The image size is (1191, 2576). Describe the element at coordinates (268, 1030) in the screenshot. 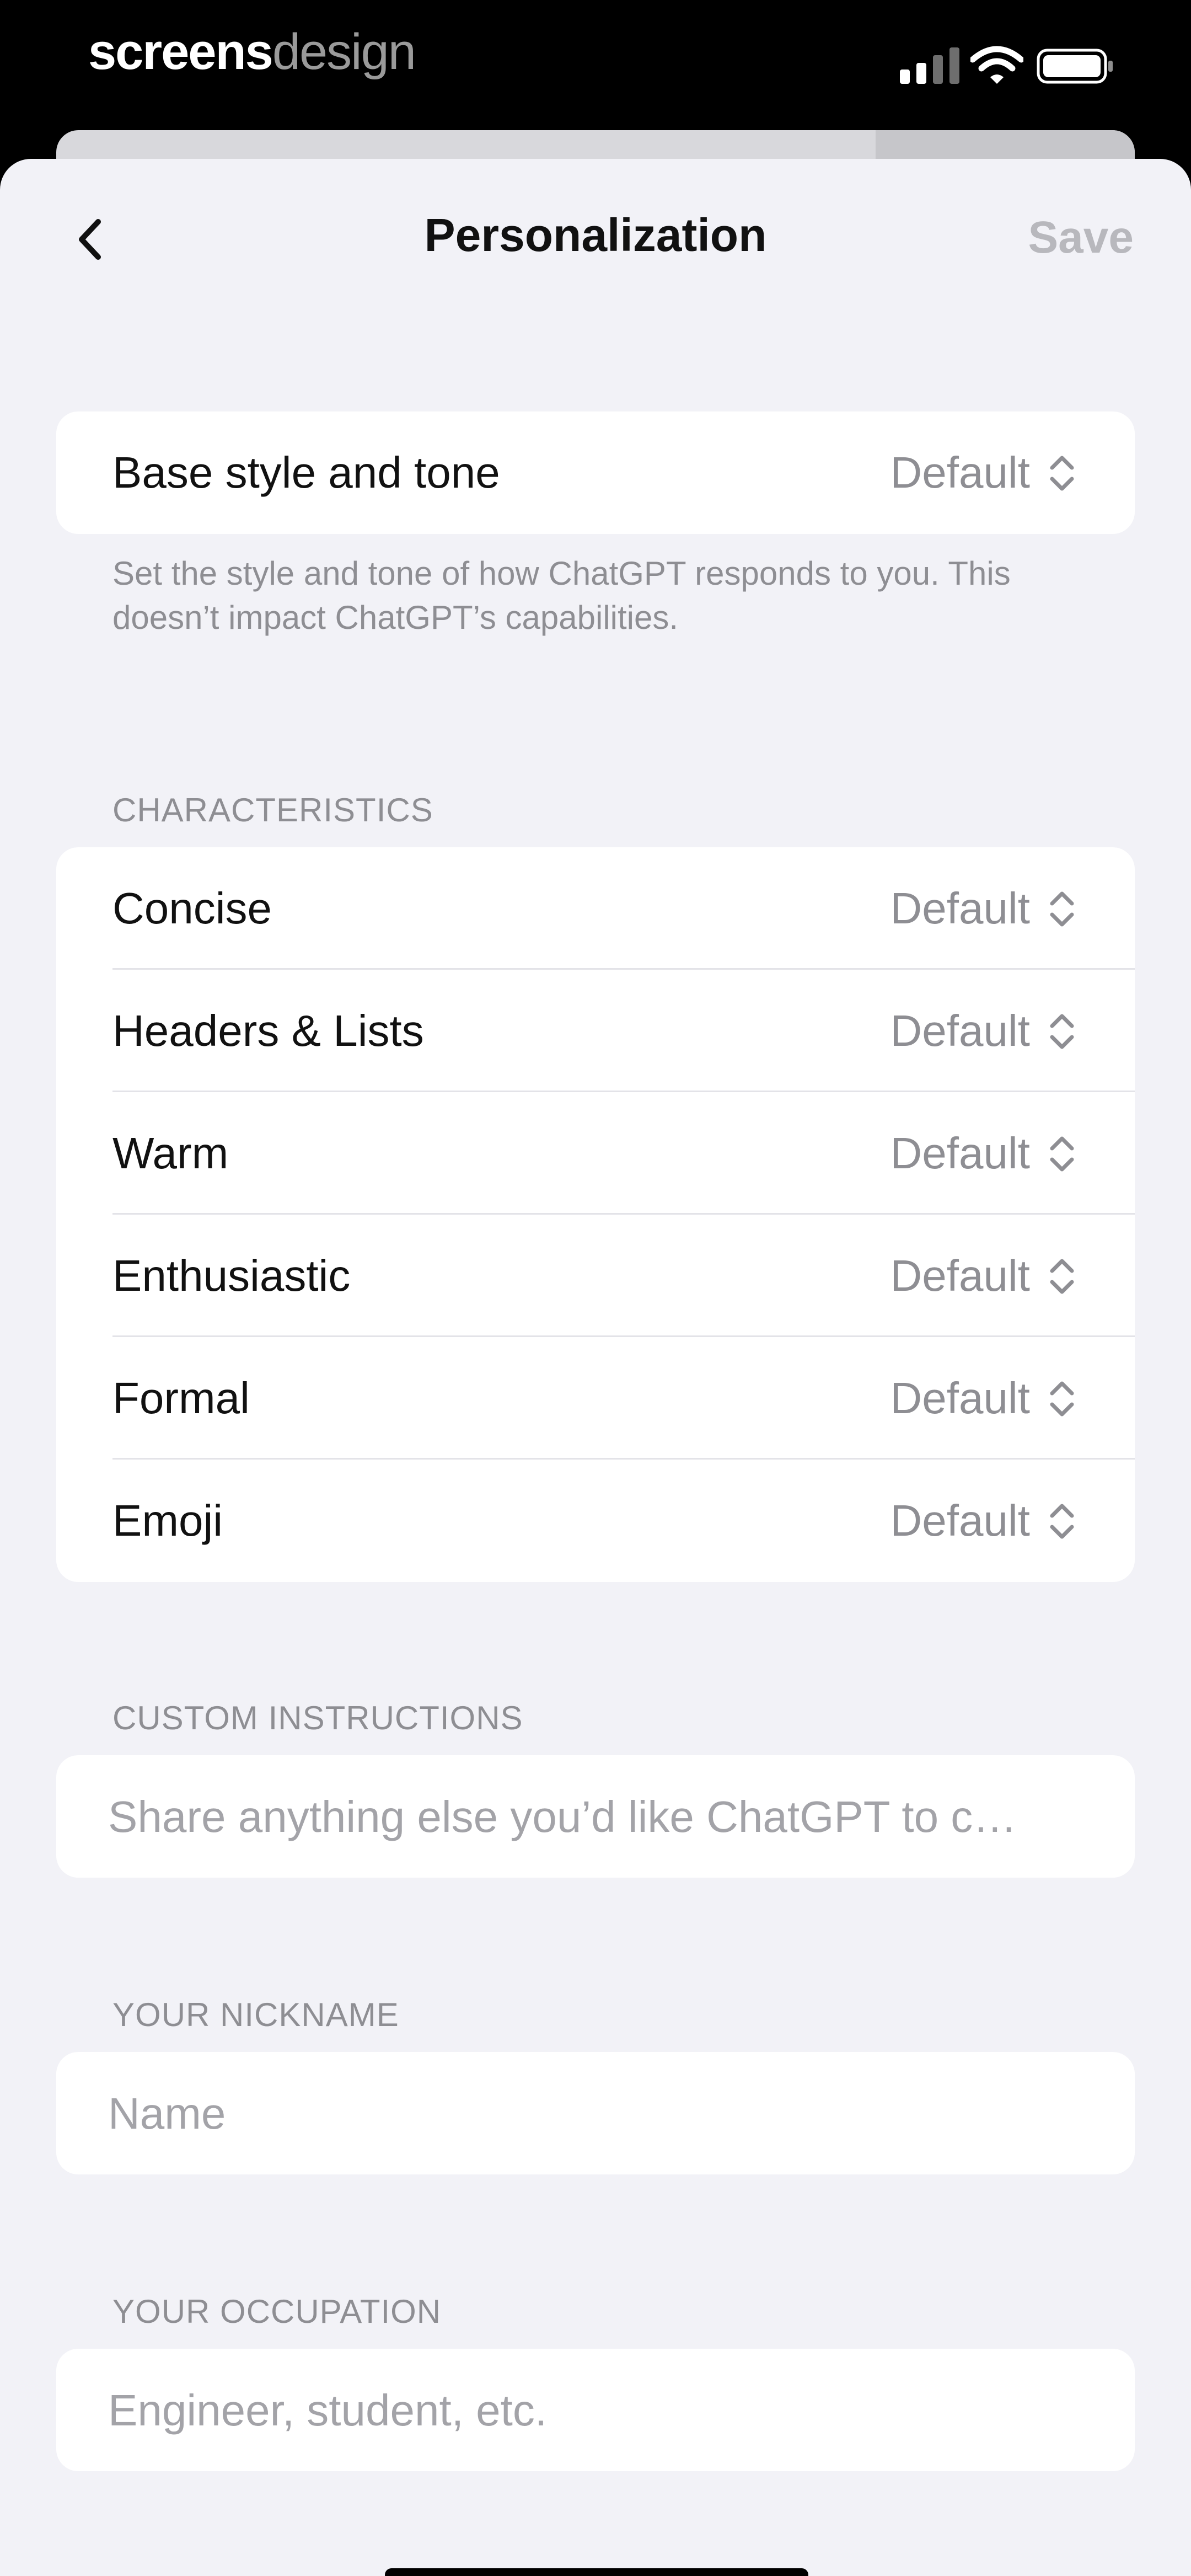

I see `characteristic-label: Headers & Lists` at that location.